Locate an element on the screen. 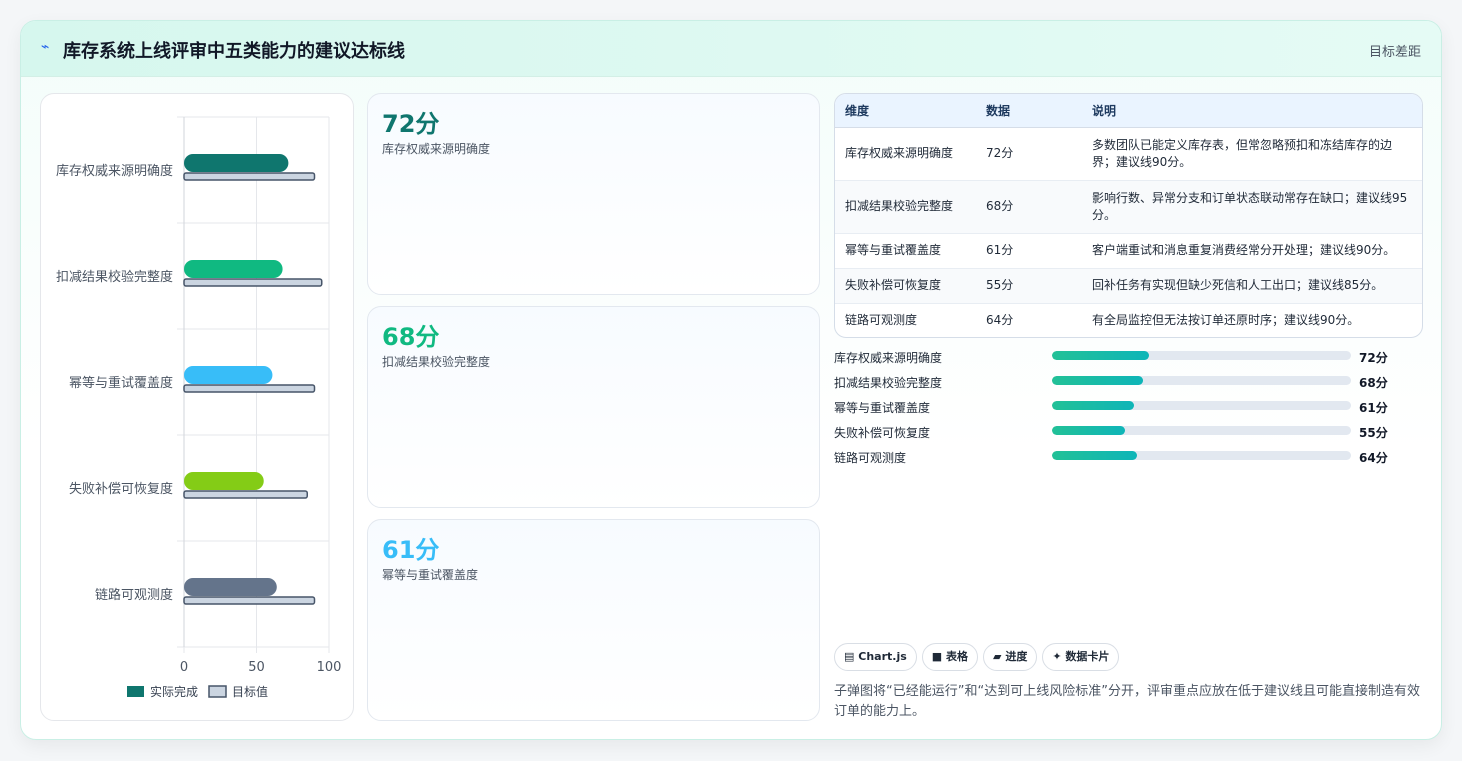 The width and height of the screenshot is (1462, 761). chip-chart-js: ▤ Chart.js is located at coordinates (875, 657).